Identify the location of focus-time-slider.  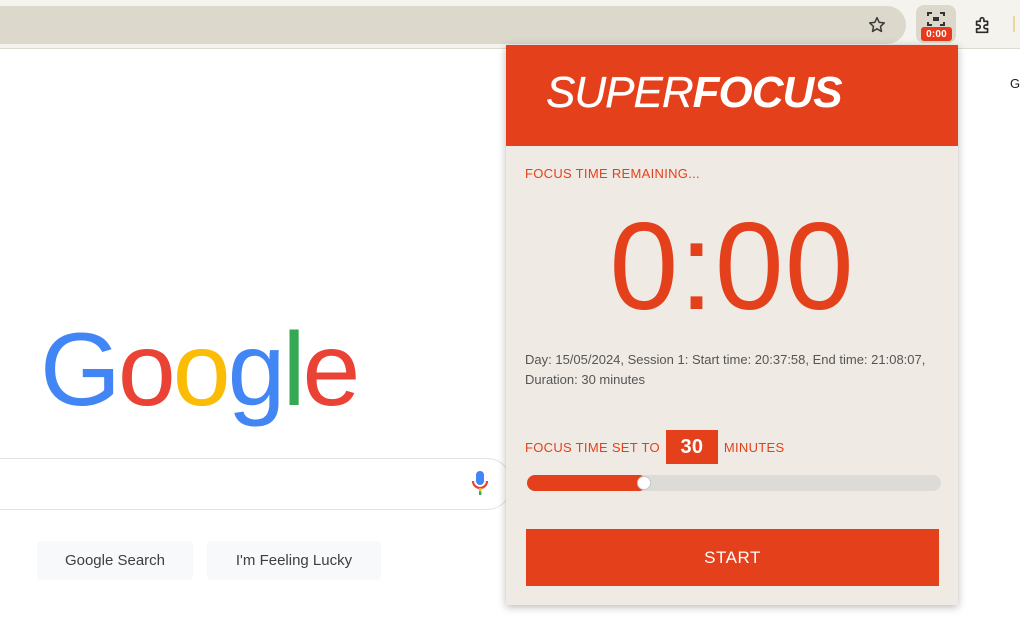
(734, 483).